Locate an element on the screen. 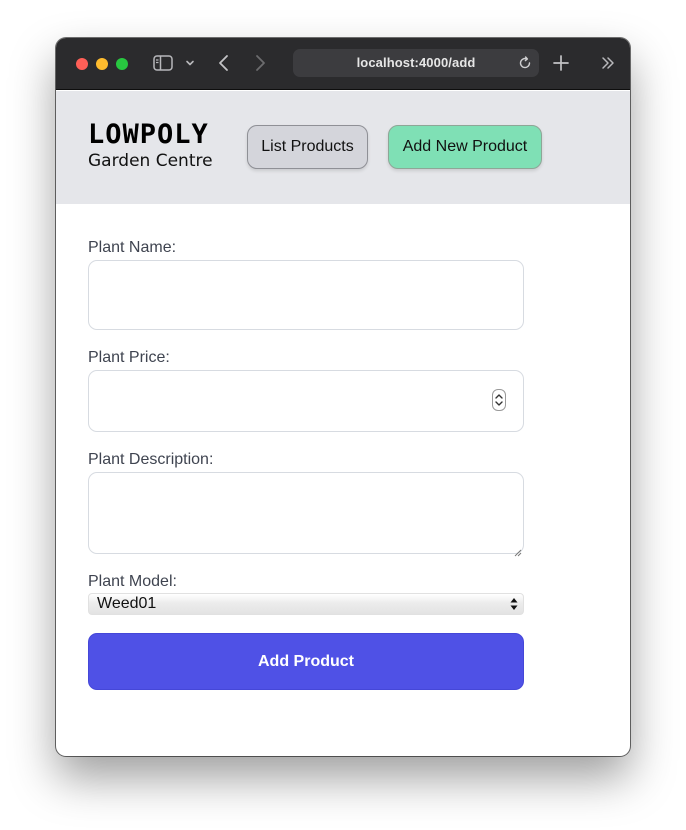 The height and width of the screenshot is (830, 686). address-bar: localhost:4000/add is located at coordinates (416, 63).